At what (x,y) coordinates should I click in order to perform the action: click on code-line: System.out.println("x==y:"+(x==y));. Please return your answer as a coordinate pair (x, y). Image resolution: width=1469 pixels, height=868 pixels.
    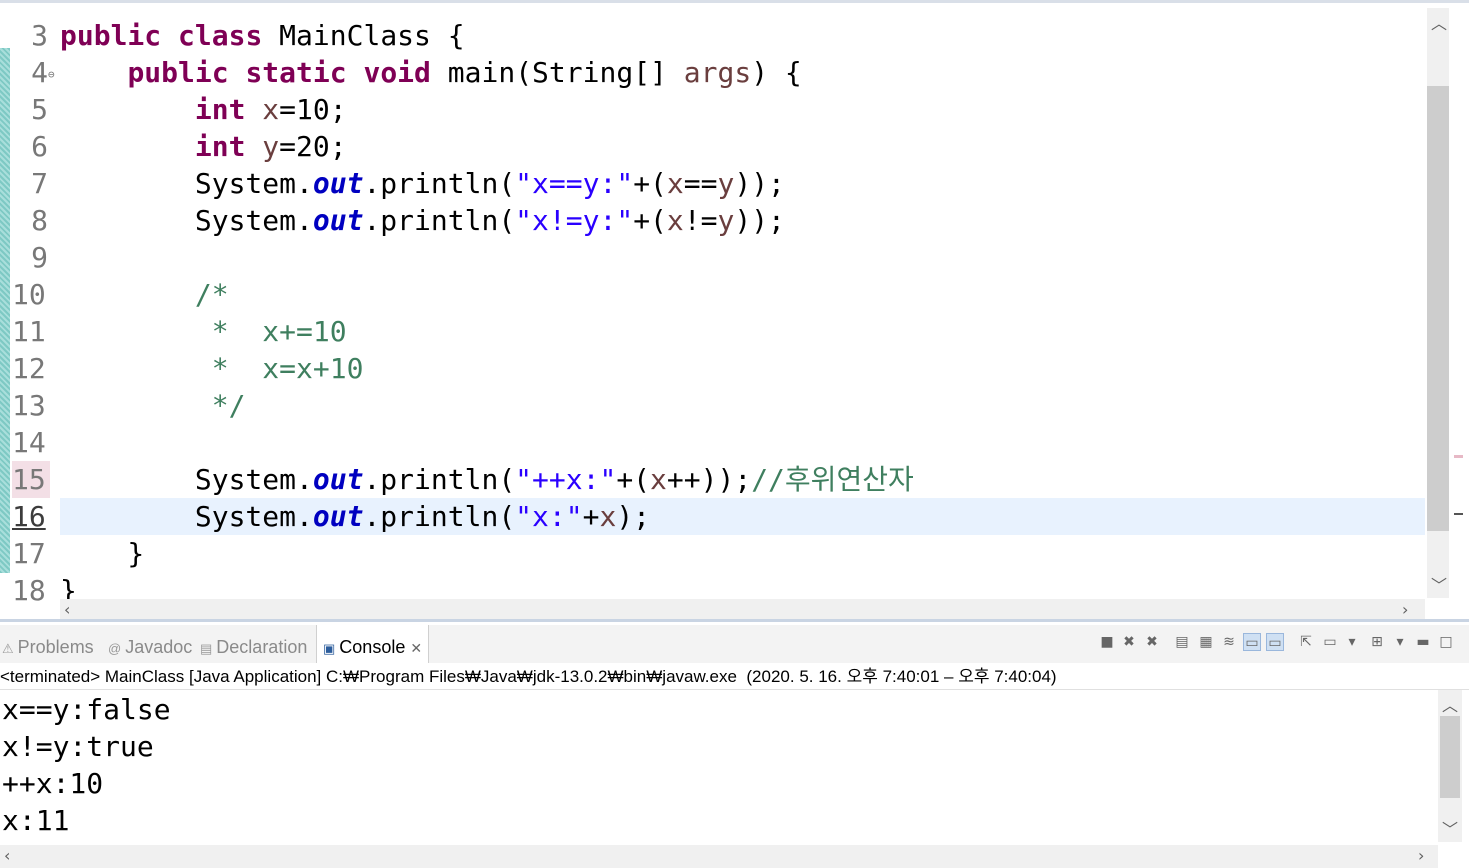
    Looking at the image, I should click on (742, 183).